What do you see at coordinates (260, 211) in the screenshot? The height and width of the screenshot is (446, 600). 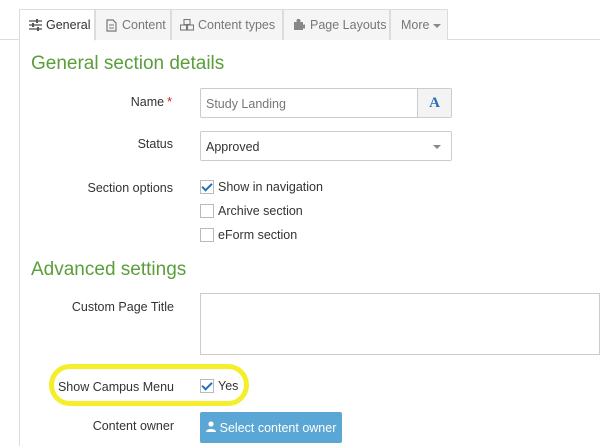 I see `archive-section-label: Archive section` at bounding box center [260, 211].